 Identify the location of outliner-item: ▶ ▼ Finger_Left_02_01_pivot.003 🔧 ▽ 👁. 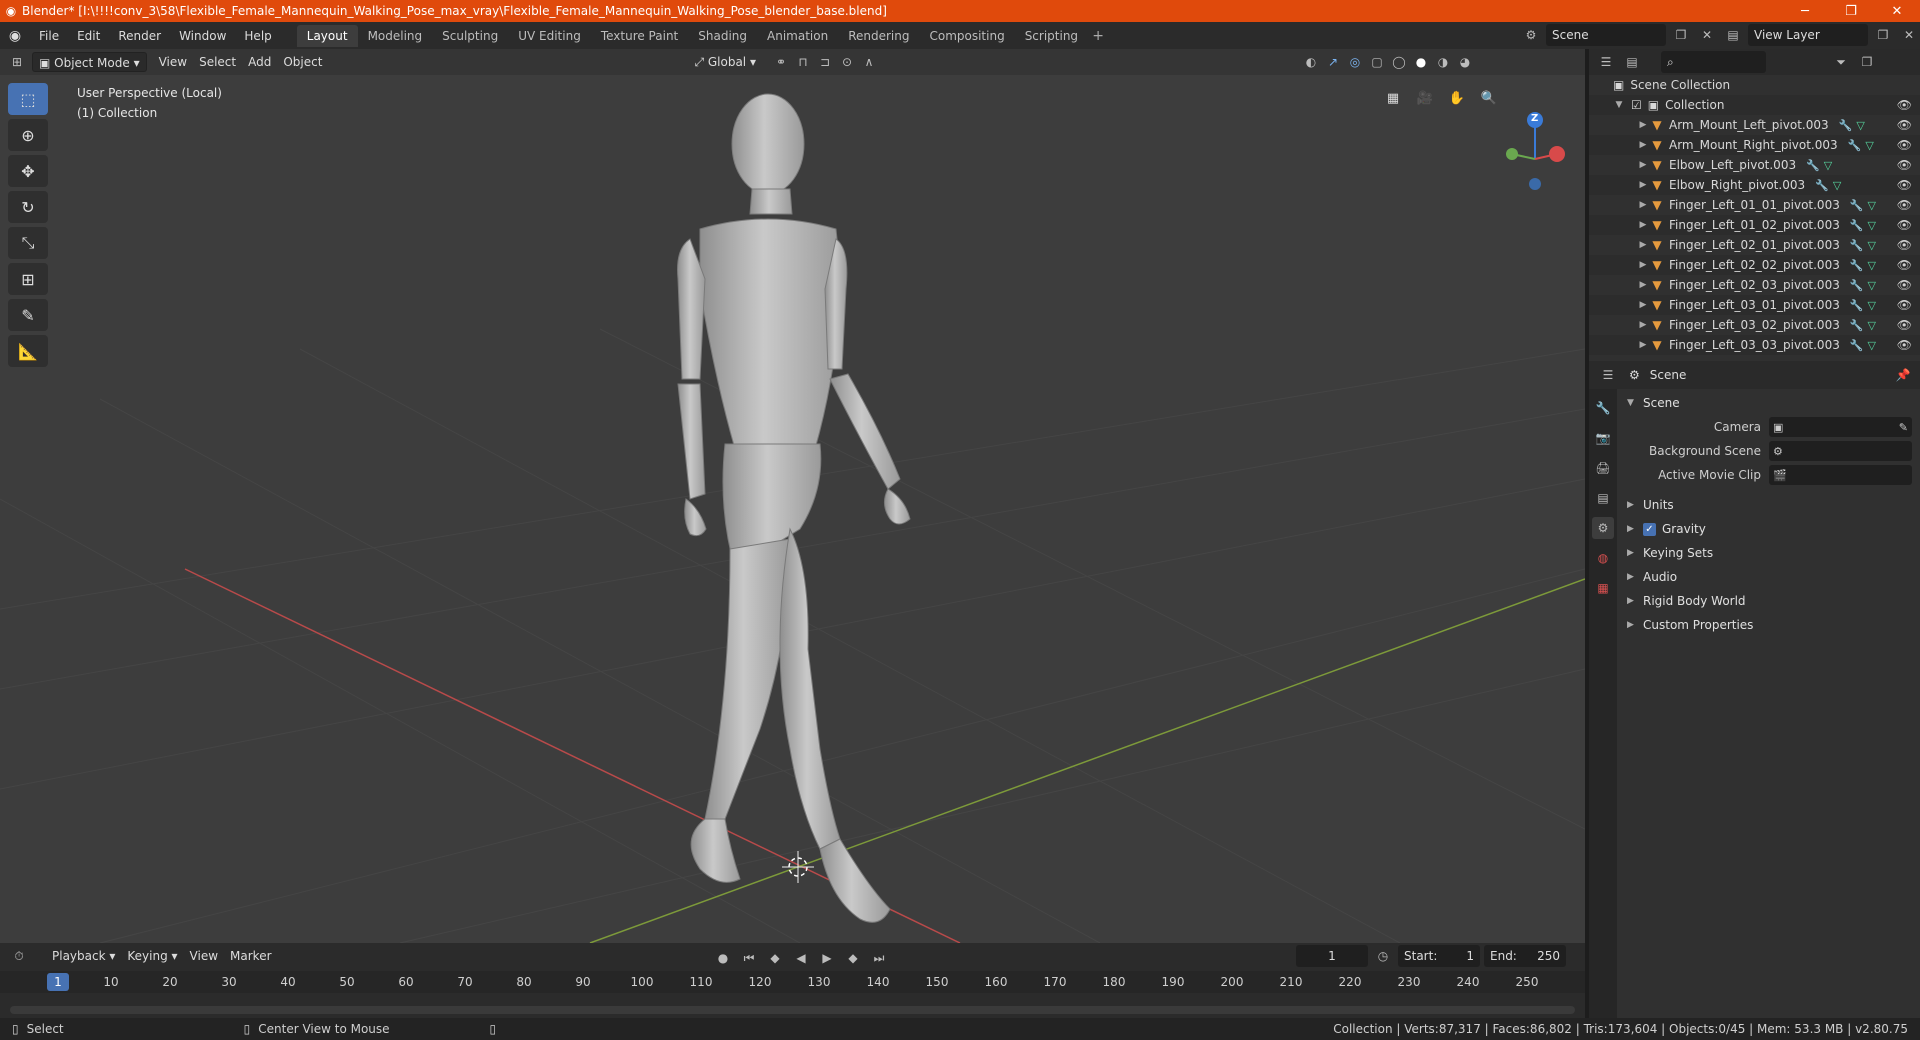
(1754, 245).